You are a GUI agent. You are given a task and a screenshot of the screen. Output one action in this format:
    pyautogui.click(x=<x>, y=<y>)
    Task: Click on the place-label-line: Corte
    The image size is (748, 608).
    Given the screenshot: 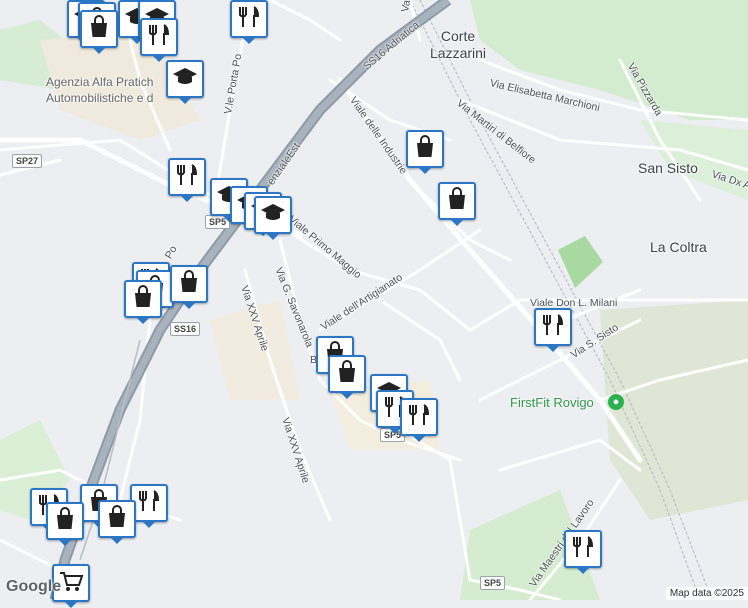 What is the action you would take?
    pyautogui.click(x=458, y=36)
    